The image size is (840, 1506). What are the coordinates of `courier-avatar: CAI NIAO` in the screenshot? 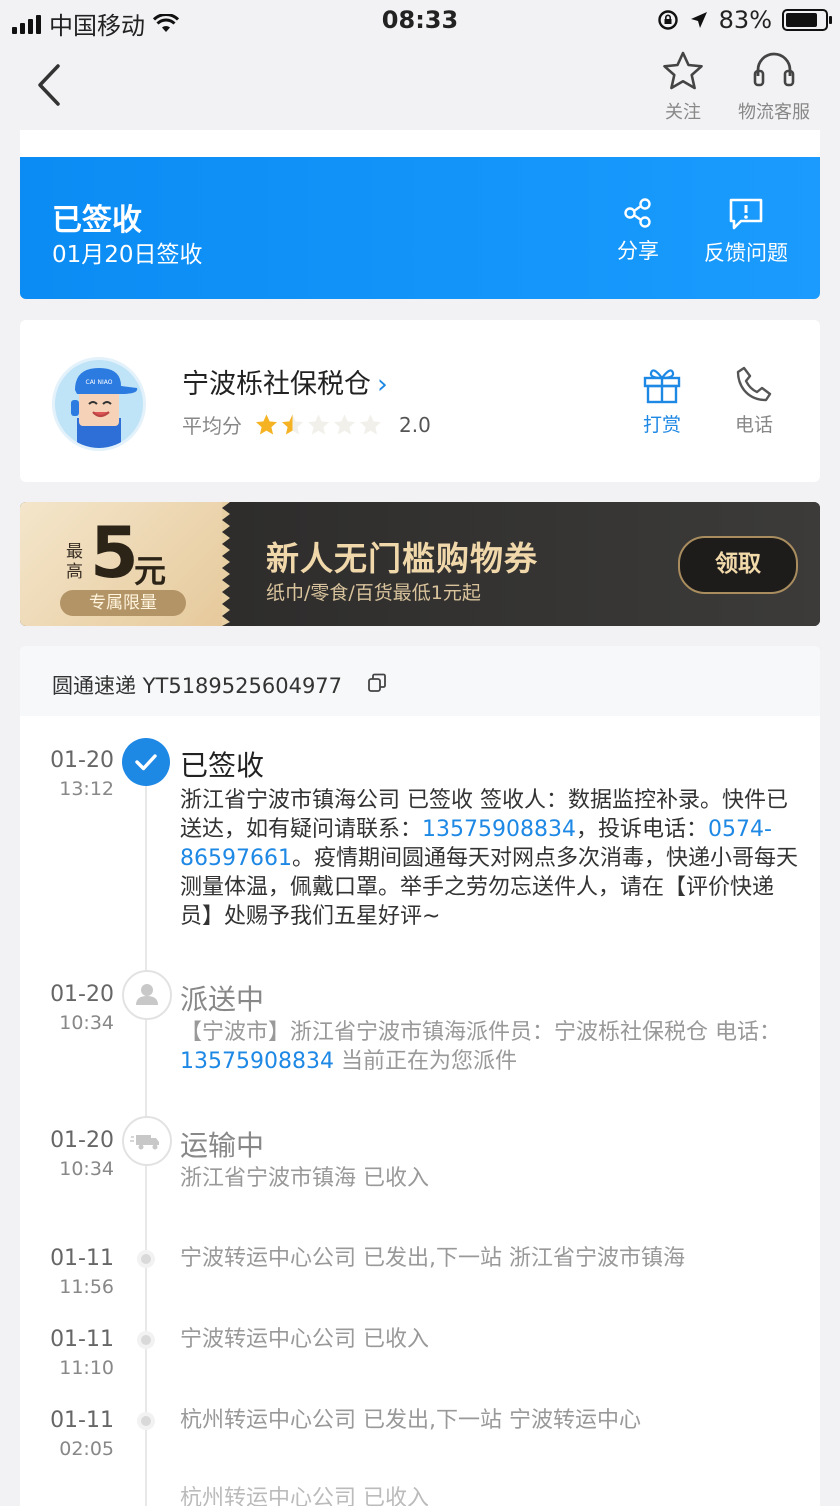 It's located at (99, 404).